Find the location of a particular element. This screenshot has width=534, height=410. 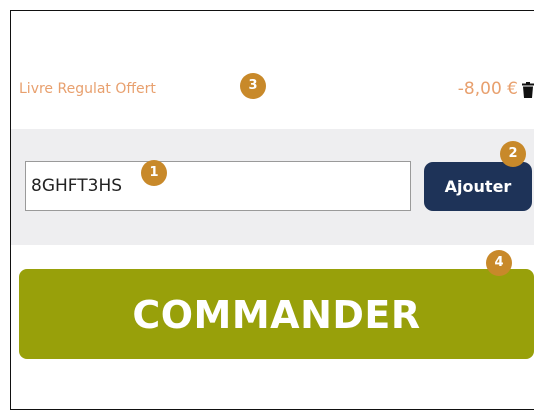

marker-3: 3 is located at coordinates (253, 86).